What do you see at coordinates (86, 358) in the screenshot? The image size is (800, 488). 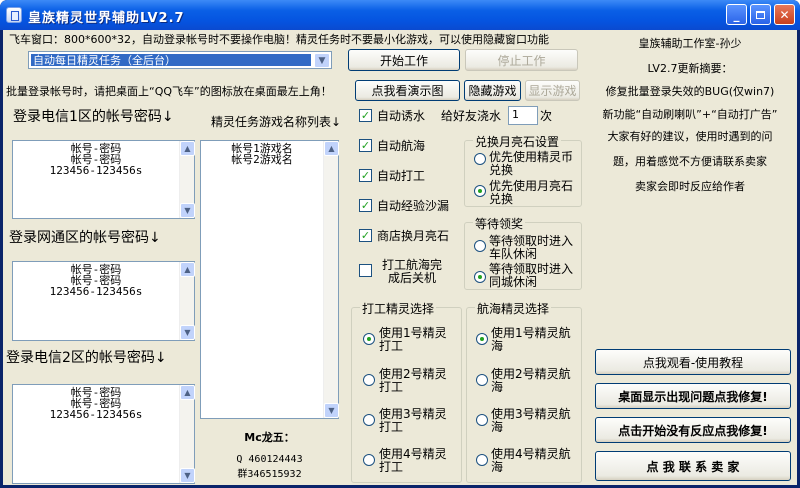 I see `area3-title: 登录电信2区的帐号密码↓` at bounding box center [86, 358].